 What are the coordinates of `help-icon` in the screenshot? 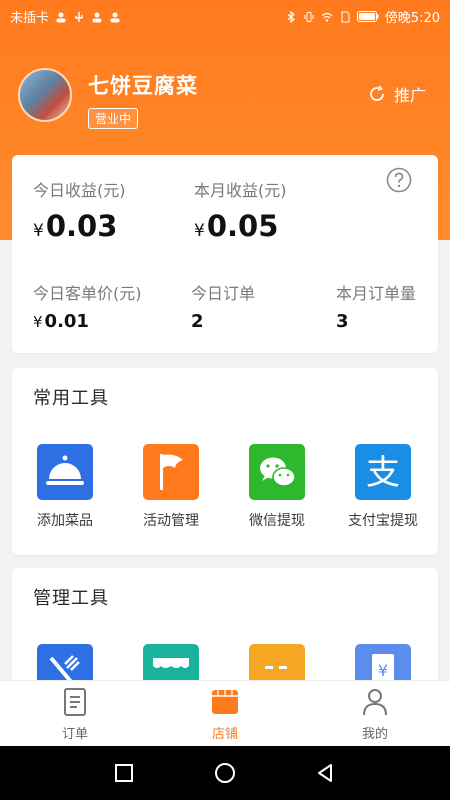 It's located at (399, 180).